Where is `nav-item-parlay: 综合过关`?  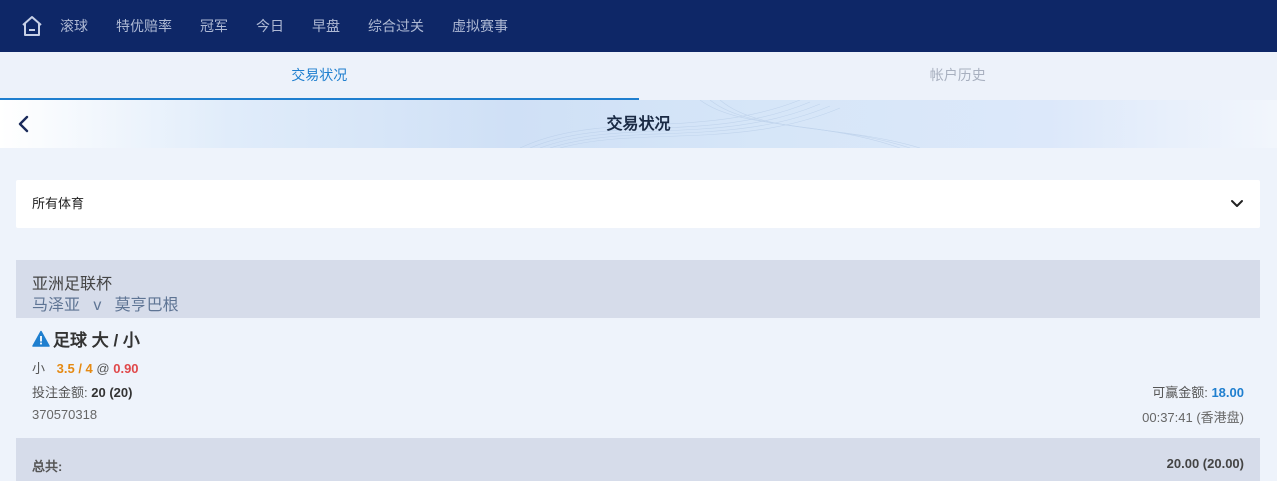
nav-item-parlay: 综合过关 is located at coordinates (396, 26).